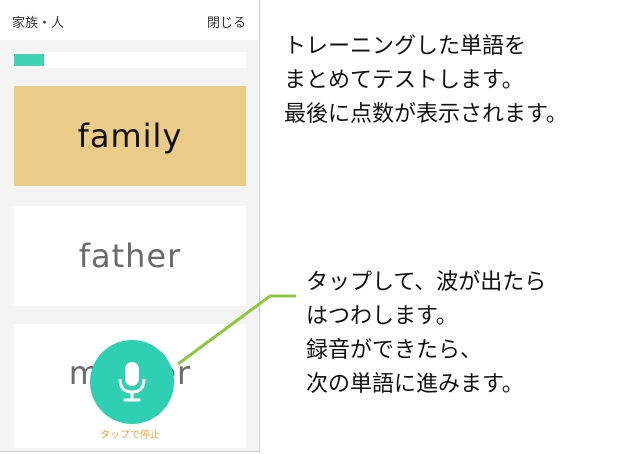 The width and height of the screenshot is (620, 454). I want to click on category-title: 家族・人, so click(38, 23).